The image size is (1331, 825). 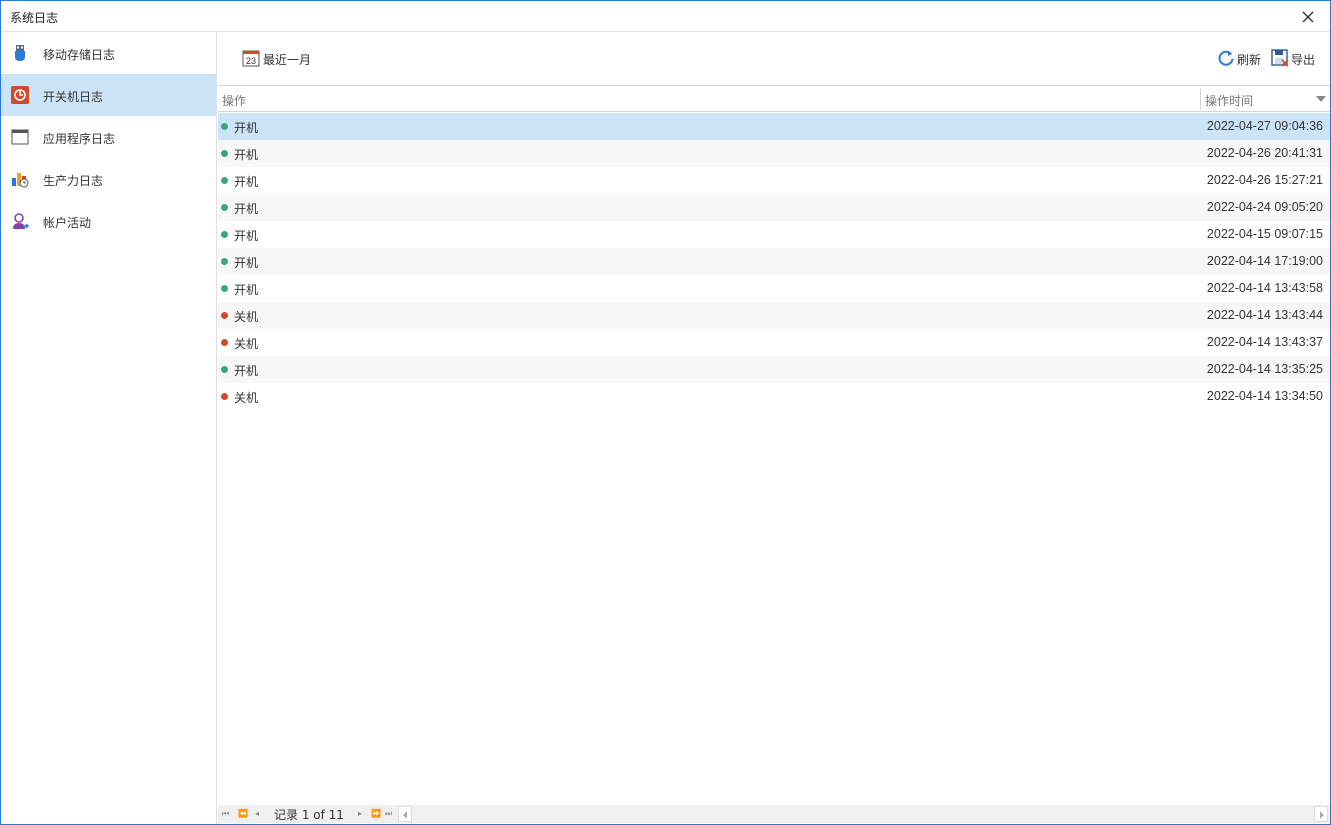 What do you see at coordinates (1249, 60) in the screenshot?
I see `refresh-label: 刷新` at bounding box center [1249, 60].